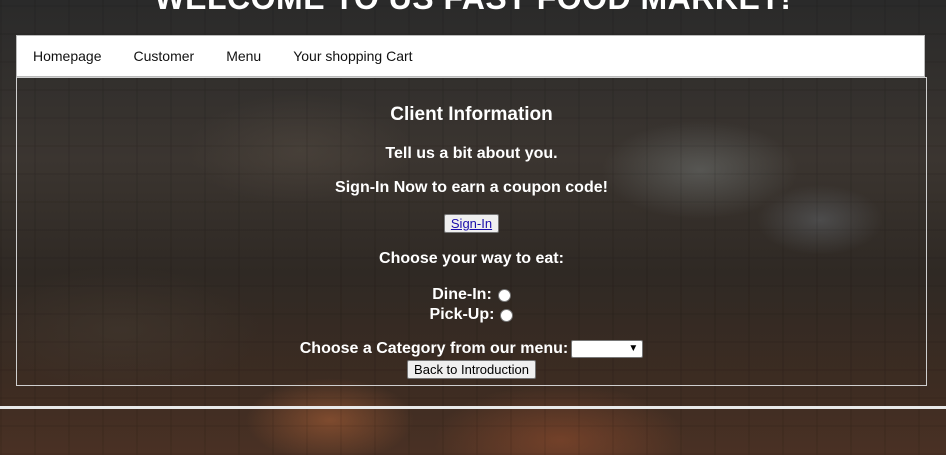 This screenshot has width=946, height=455. I want to click on category-prompt: Choose a Category from our menu:, so click(434, 348).